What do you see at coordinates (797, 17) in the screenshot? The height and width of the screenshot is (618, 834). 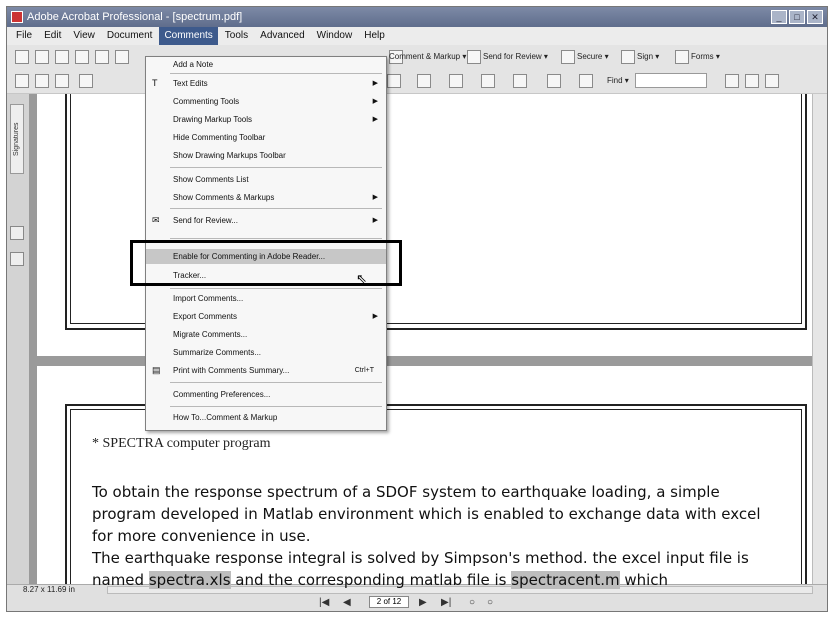 I see `maximize-button: □` at bounding box center [797, 17].